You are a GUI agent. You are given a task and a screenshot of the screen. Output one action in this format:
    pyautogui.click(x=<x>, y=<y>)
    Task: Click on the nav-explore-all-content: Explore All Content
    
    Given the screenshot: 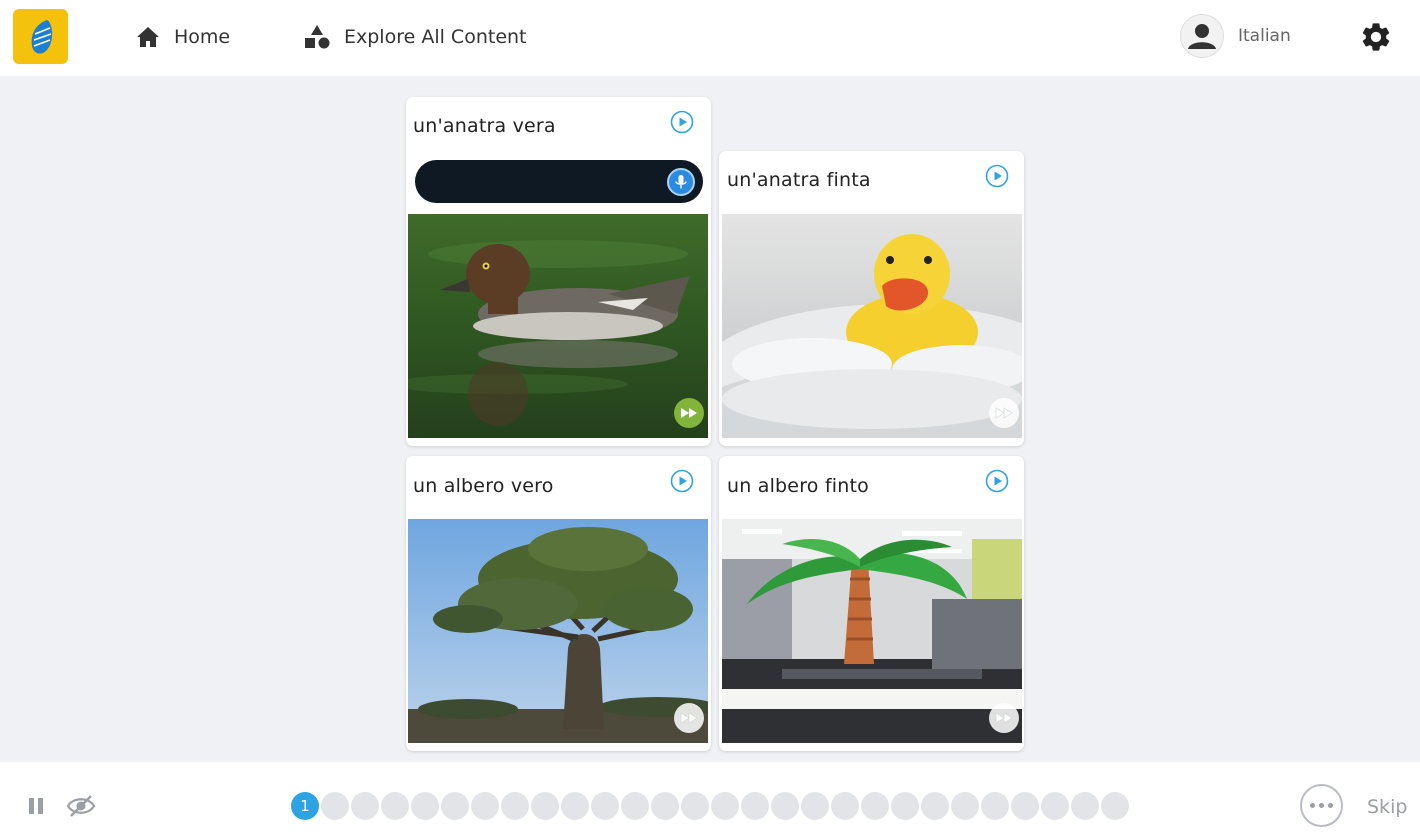 What is the action you would take?
    pyautogui.click(x=415, y=37)
    